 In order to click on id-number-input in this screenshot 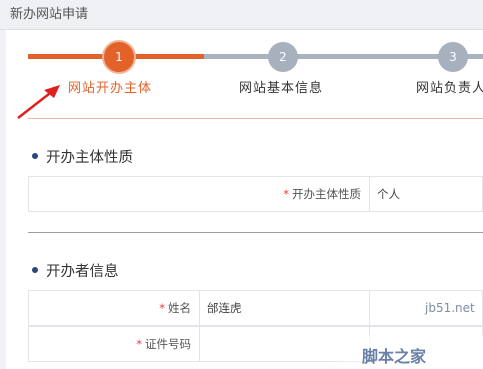, I will do `click(203, 344)`.